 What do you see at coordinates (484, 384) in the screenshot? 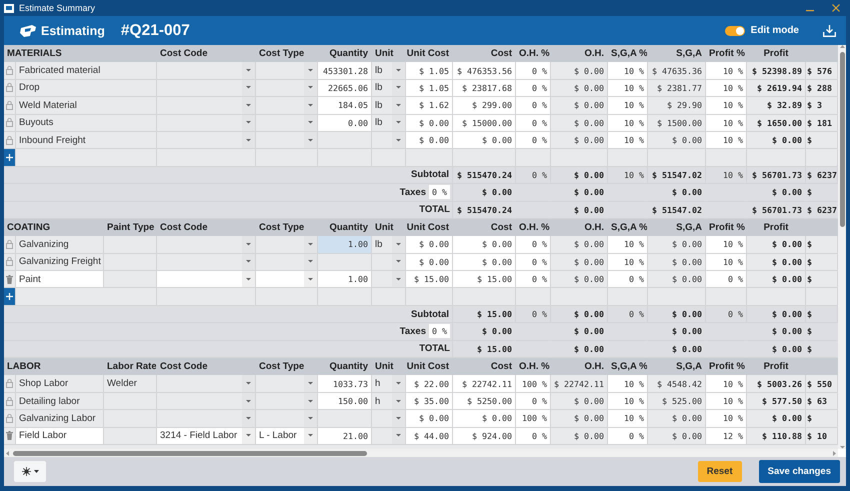
I see `cost-field: $ 22742.11` at bounding box center [484, 384].